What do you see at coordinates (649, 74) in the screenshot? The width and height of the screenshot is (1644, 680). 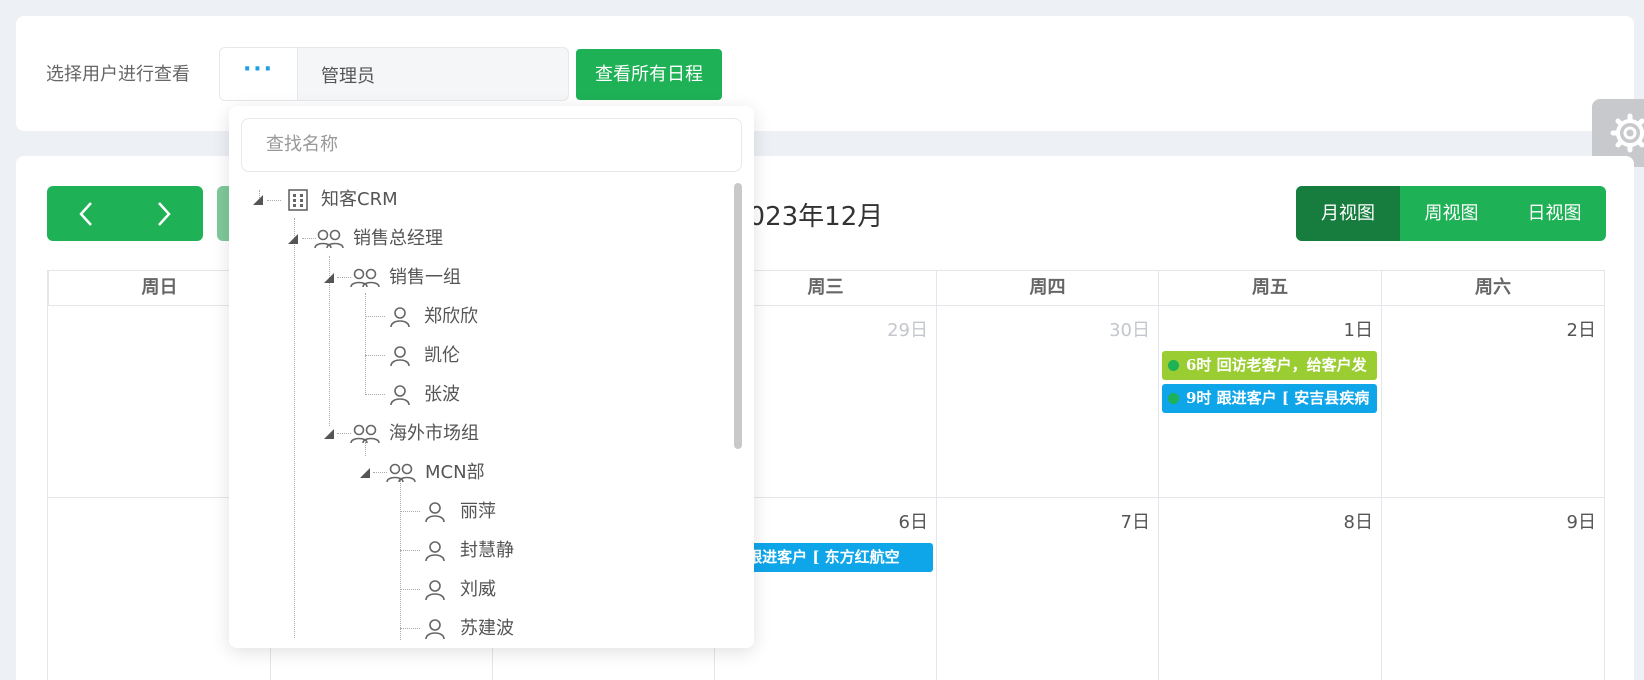 I see `view-all-schedules-button: 查看所有日程` at bounding box center [649, 74].